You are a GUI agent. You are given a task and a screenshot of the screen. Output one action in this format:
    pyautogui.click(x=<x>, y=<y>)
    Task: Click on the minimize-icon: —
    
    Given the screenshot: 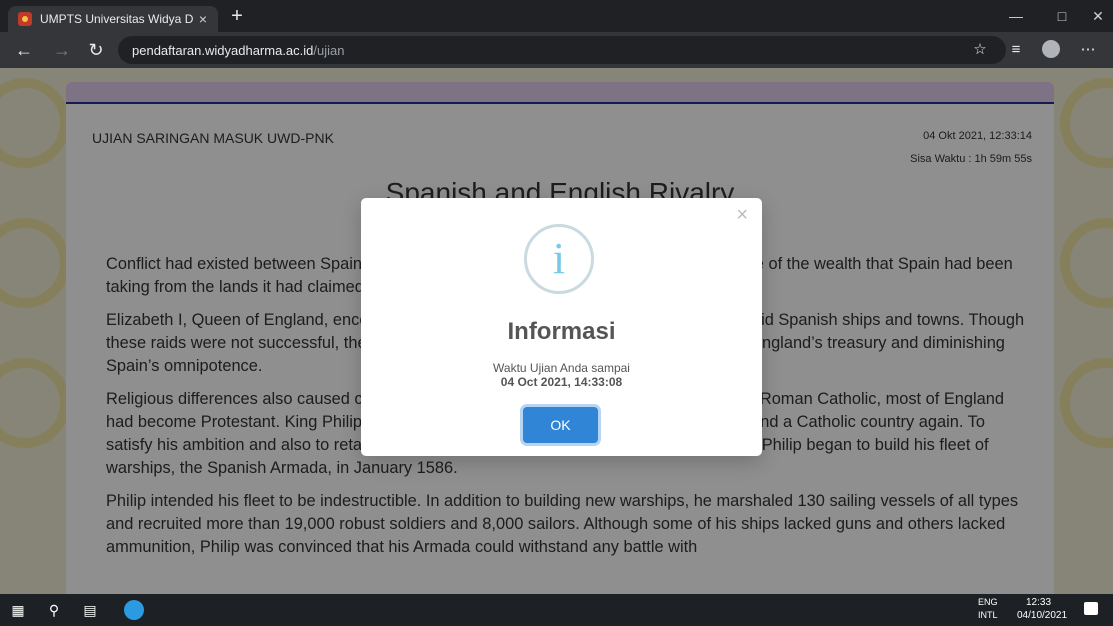 What is the action you would take?
    pyautogui.click(x=1016, y=16)
    